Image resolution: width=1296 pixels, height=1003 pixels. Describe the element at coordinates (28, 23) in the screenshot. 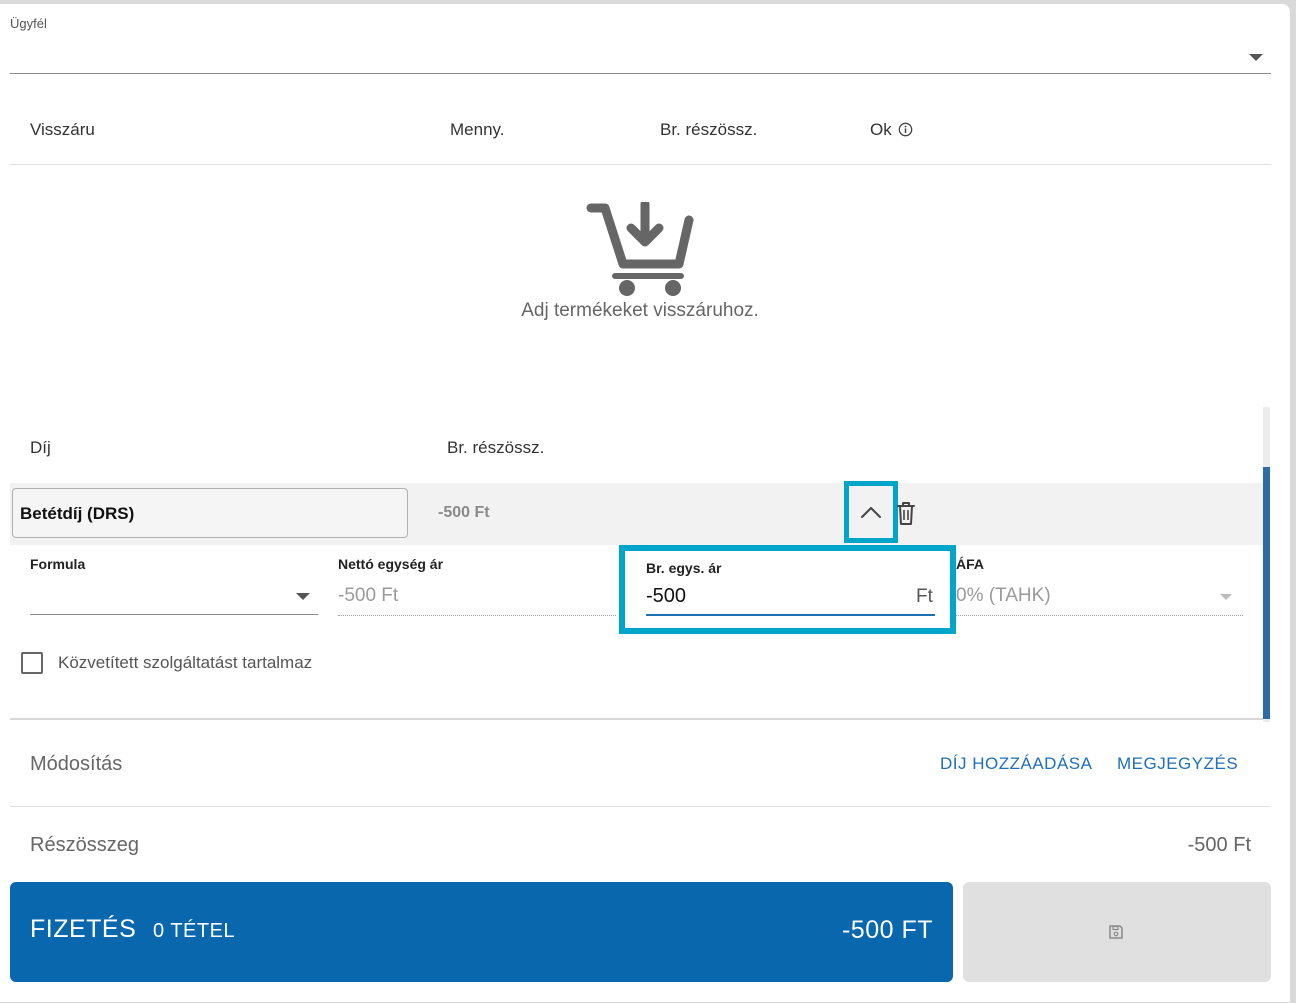

I see `customer-label: Ügyfél` at that location.